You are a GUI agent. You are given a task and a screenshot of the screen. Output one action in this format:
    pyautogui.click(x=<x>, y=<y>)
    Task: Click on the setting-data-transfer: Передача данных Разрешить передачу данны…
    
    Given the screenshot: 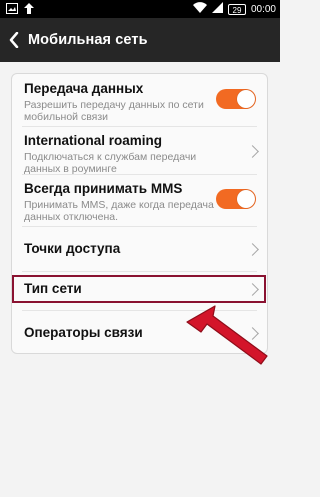 What is the action you would take?
    pyautogui.click(x=139, y=106)
    